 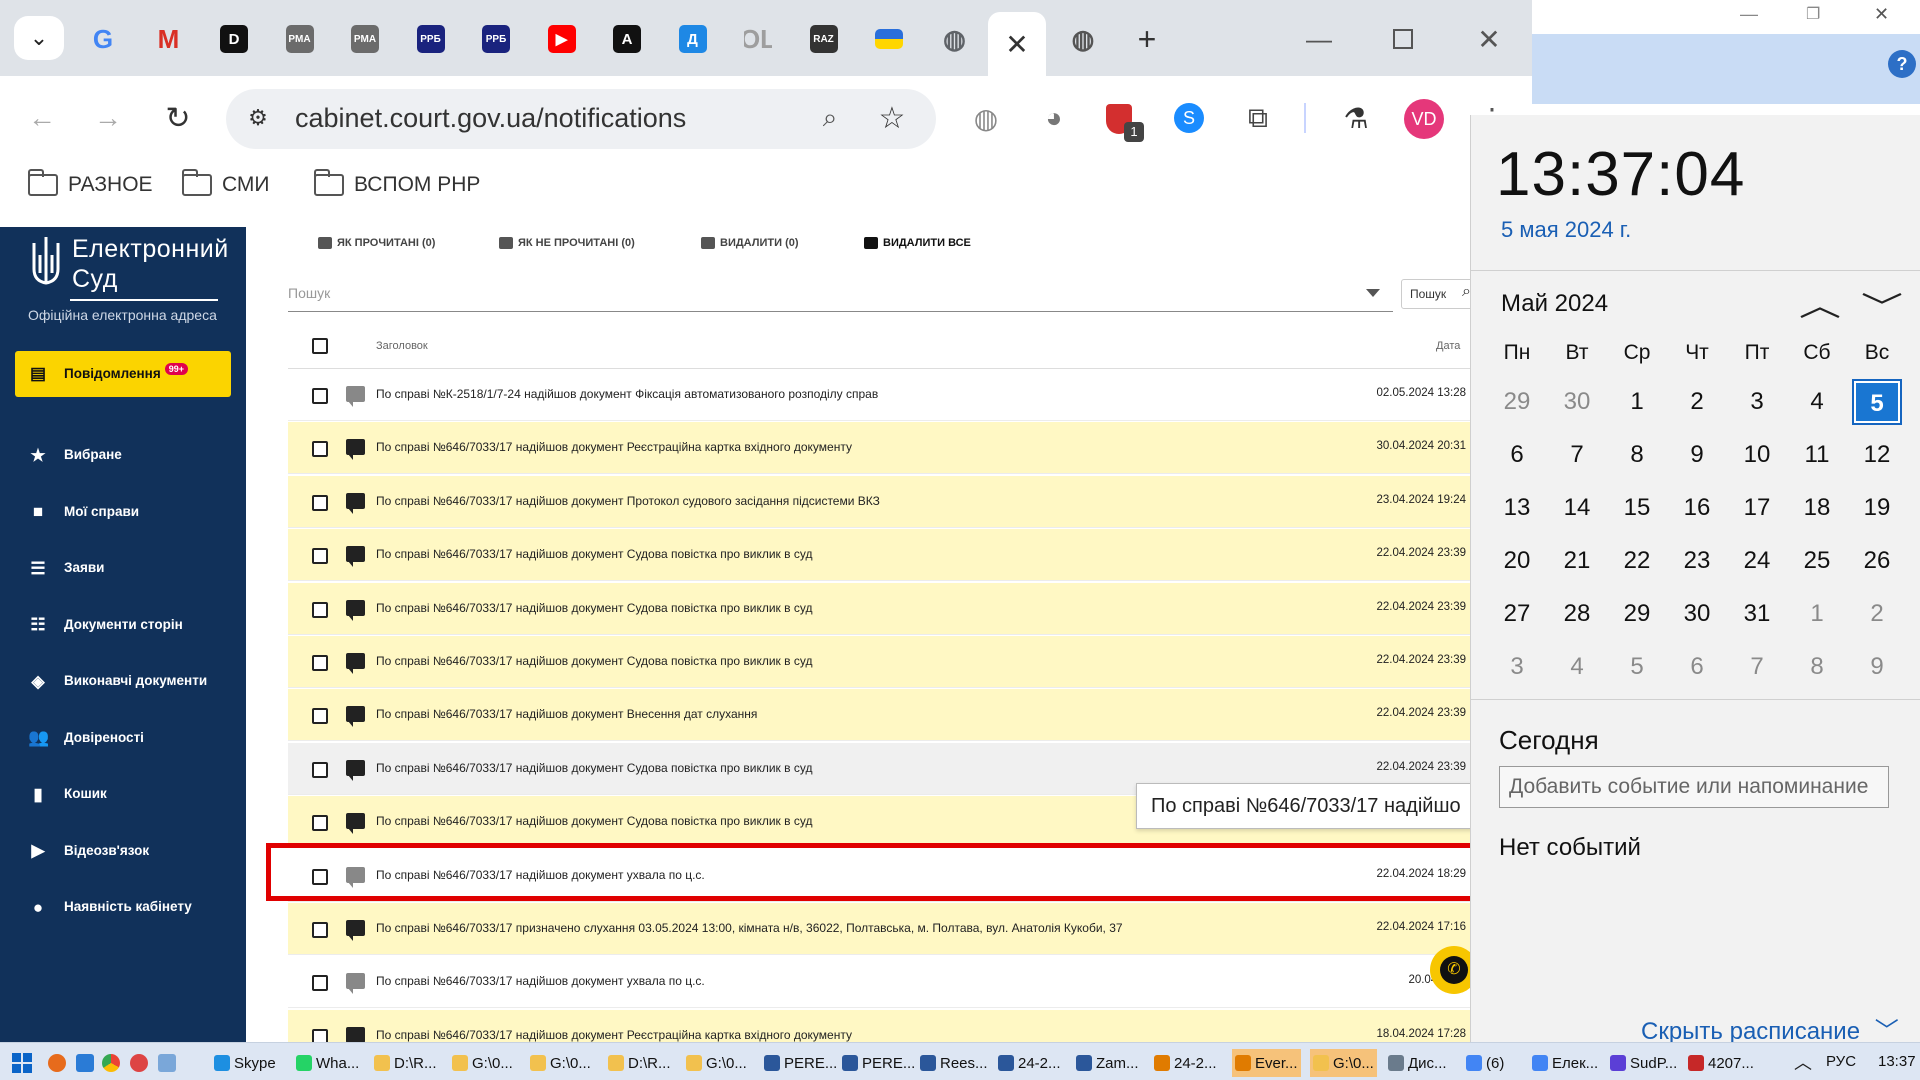 I want to click on clock-date: 5 мая 2024 г., so click(x=1566, y=230).